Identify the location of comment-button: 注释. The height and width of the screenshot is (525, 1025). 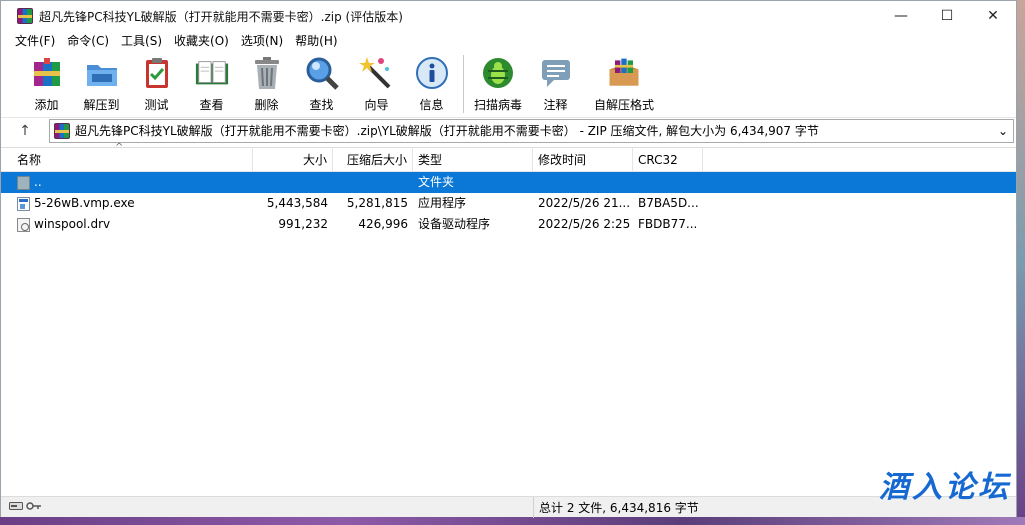
(555, 84).